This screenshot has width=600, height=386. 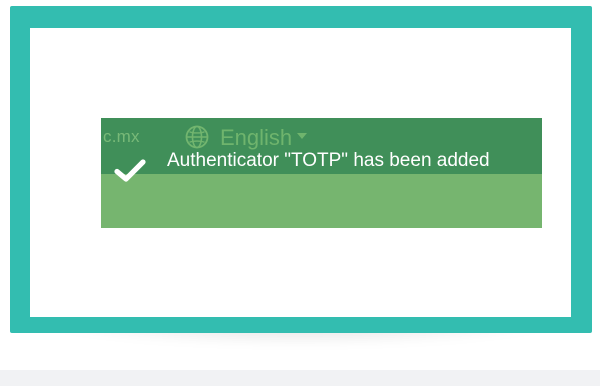 What do you see at coordinates (300, 378) in the screenshot?
I see `page-bottom-strip` at bounding box center [300, 378].